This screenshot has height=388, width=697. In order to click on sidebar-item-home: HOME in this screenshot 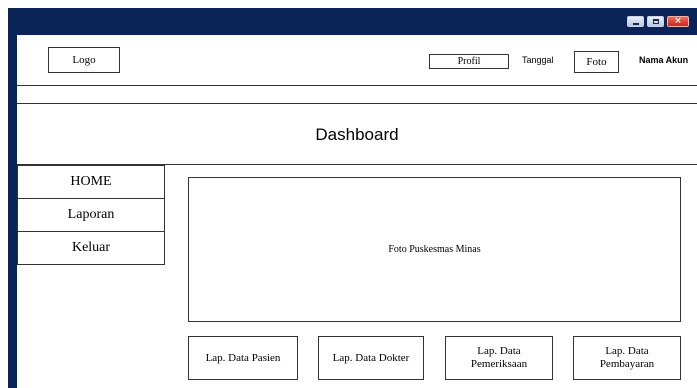, I will do `click(91, 182)`.